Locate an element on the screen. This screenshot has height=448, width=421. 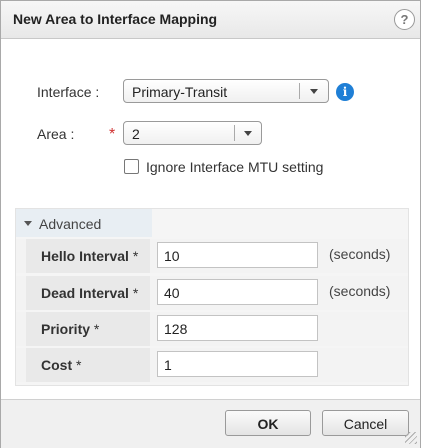
field-label-cell: Hello Interval * is located at coordinates (88, 256).